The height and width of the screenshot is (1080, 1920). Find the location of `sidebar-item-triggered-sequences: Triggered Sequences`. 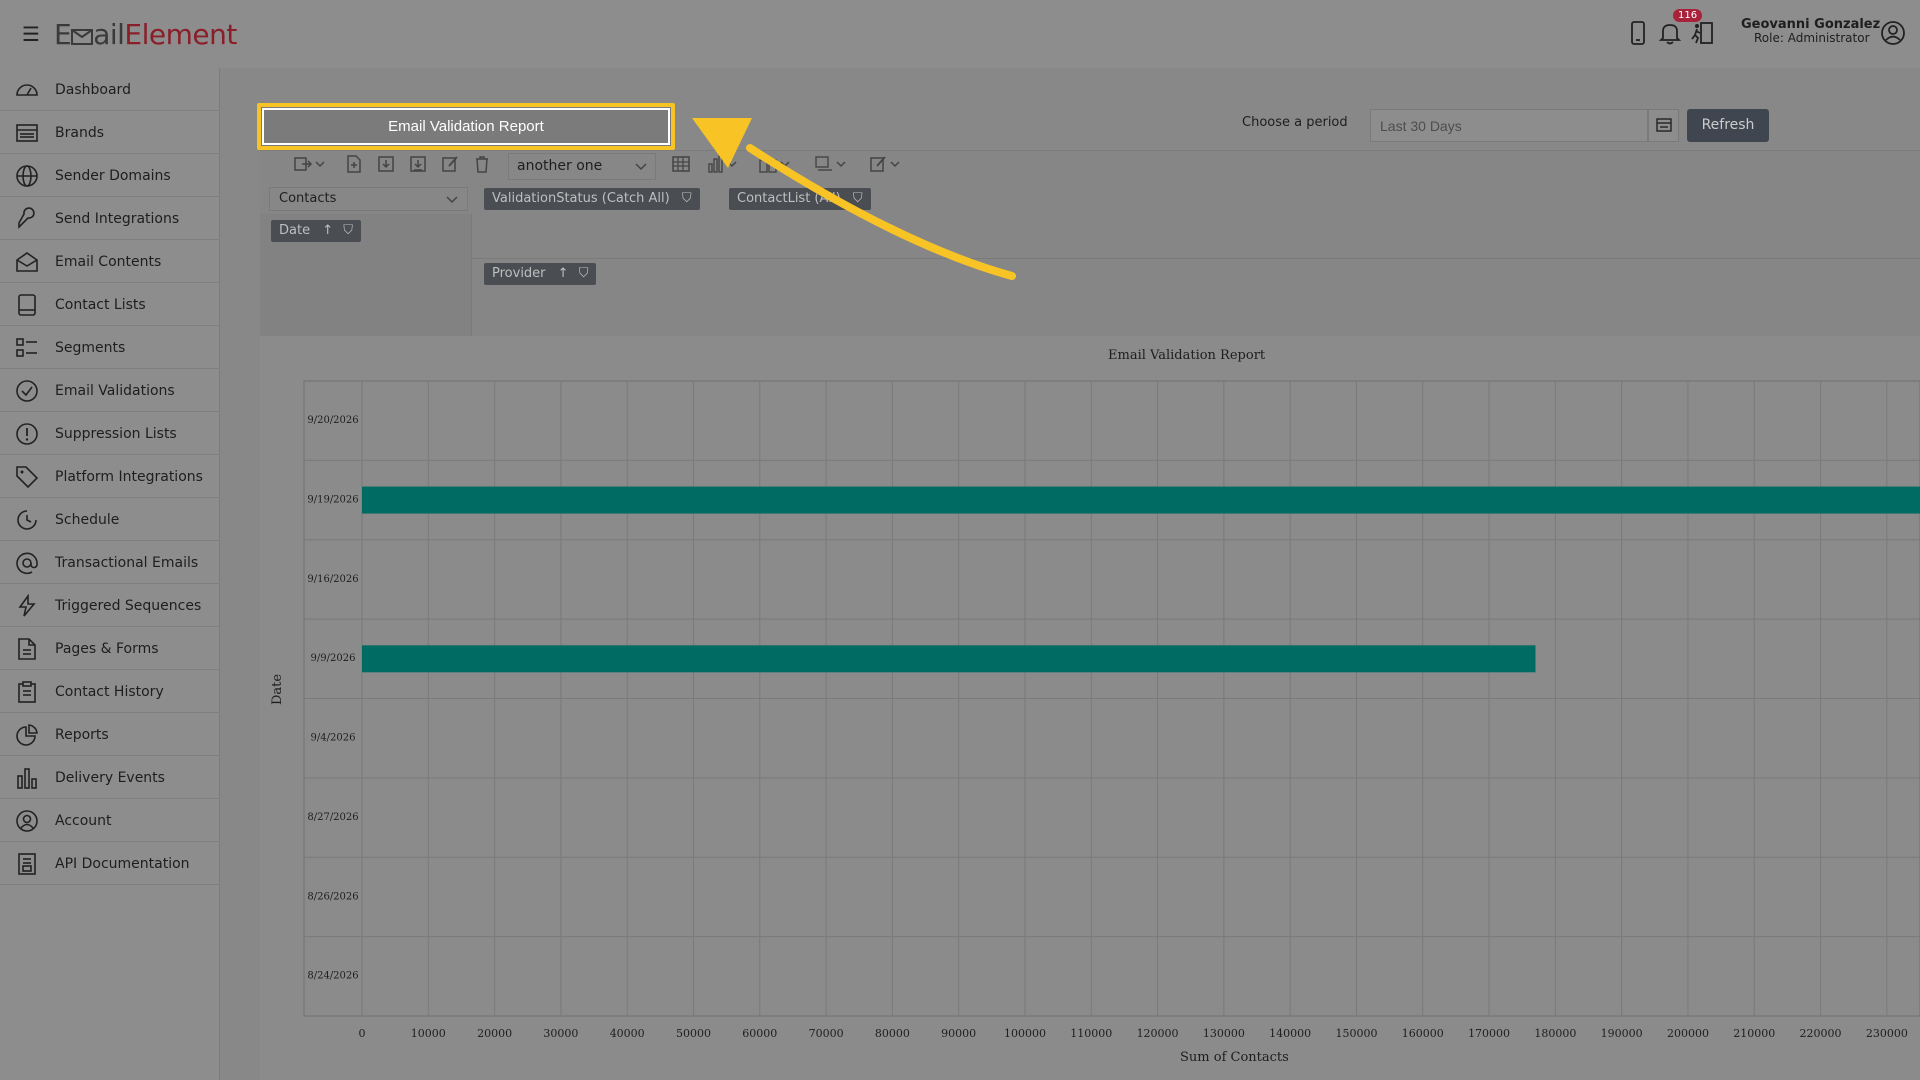

sidebar-item-triggered-sequences: Triggered Sequences is located at coordinates (110, 605).